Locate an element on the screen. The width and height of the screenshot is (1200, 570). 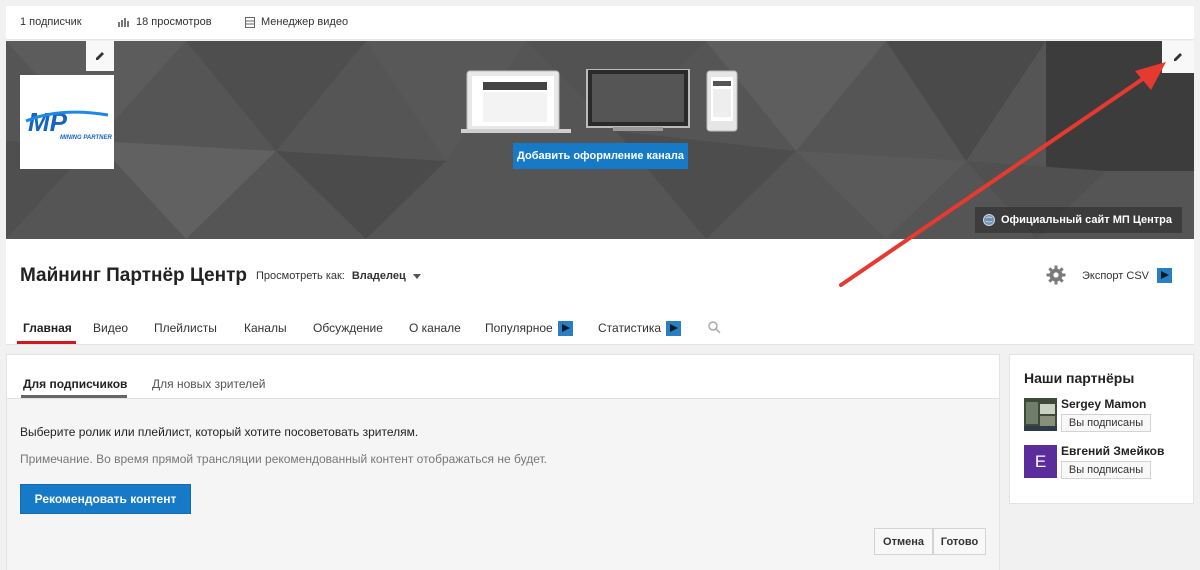
tab-videos: Видео is located at coordinates (110, 328).